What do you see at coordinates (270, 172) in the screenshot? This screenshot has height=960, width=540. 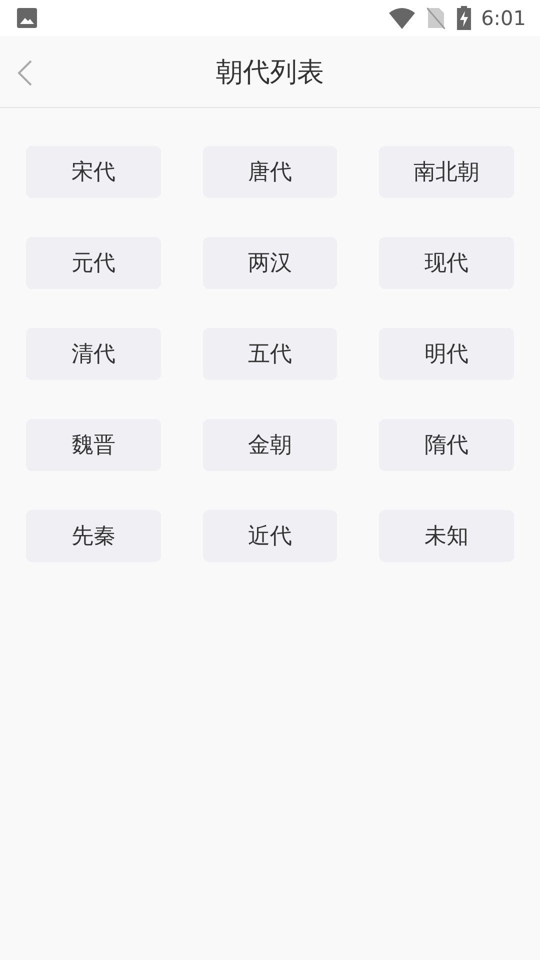 I see `dynasty-button: 唐代` at bounding box center [270, 172].